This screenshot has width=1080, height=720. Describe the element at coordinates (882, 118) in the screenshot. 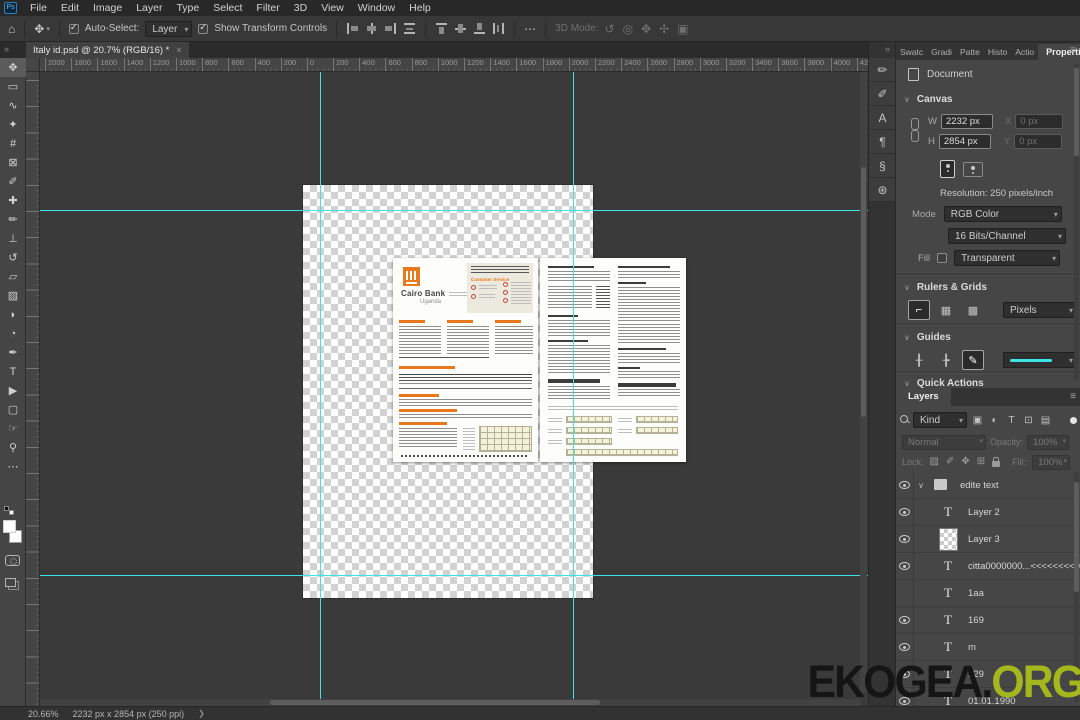

I see `character-panel-icon: A` at that location.